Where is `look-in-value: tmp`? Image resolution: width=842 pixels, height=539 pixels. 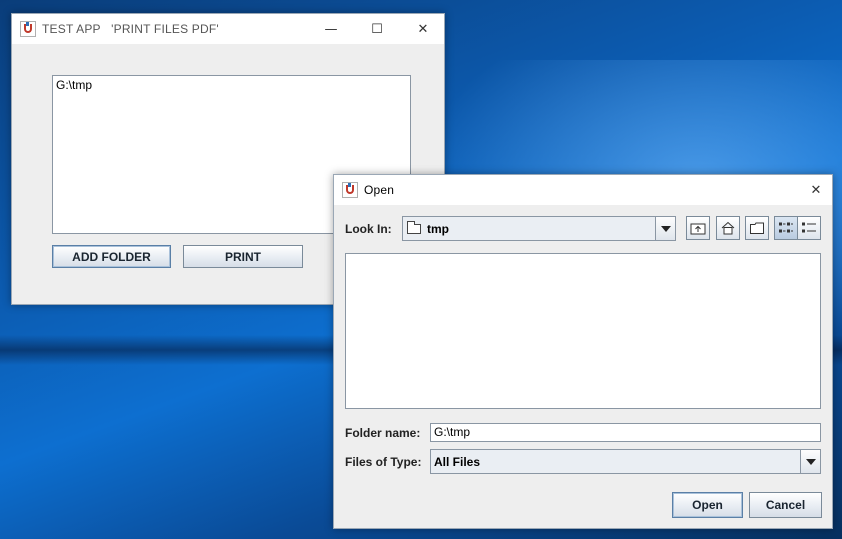
look-in-value: tmp is located at coordinates (438, 228).